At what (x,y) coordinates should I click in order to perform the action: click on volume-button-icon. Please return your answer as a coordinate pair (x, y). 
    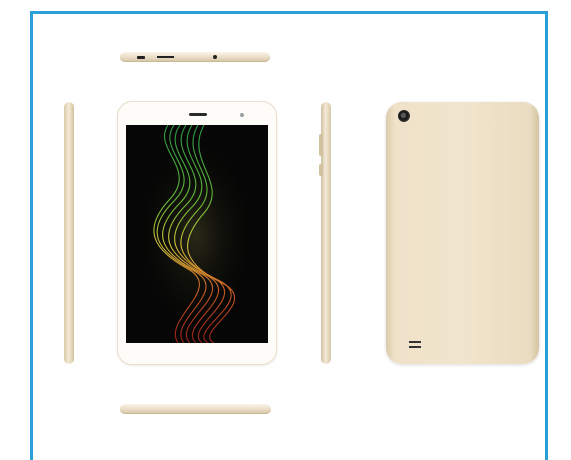
    Looking at the image, I should click on (321, 145).